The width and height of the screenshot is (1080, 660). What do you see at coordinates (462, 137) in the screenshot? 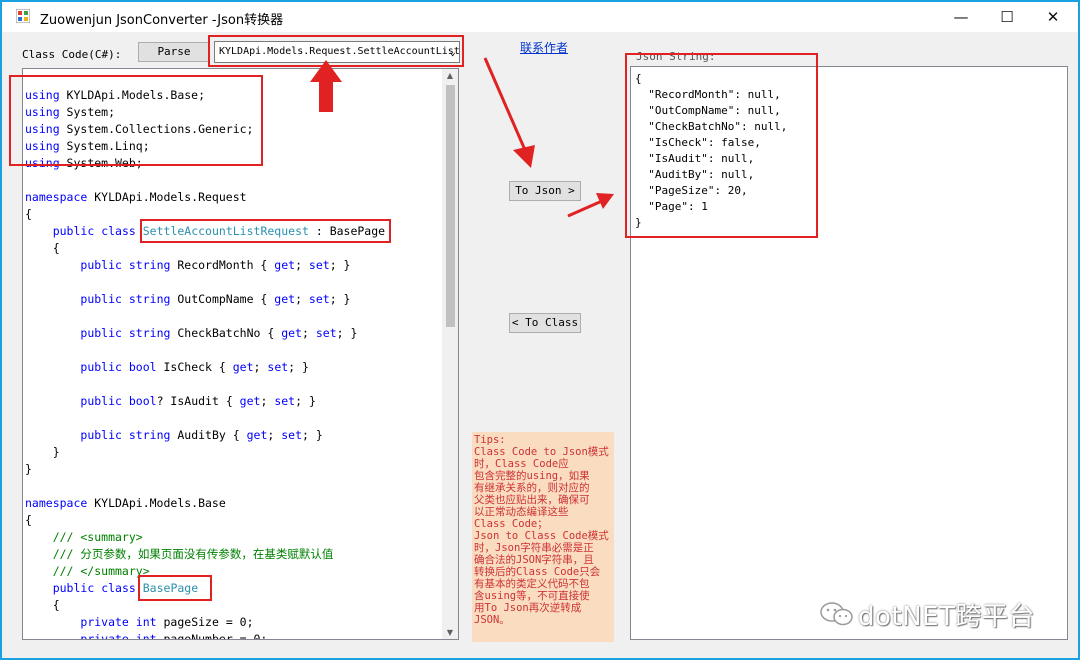
I see `annotation-arrows` at bounding box center [462, 137].